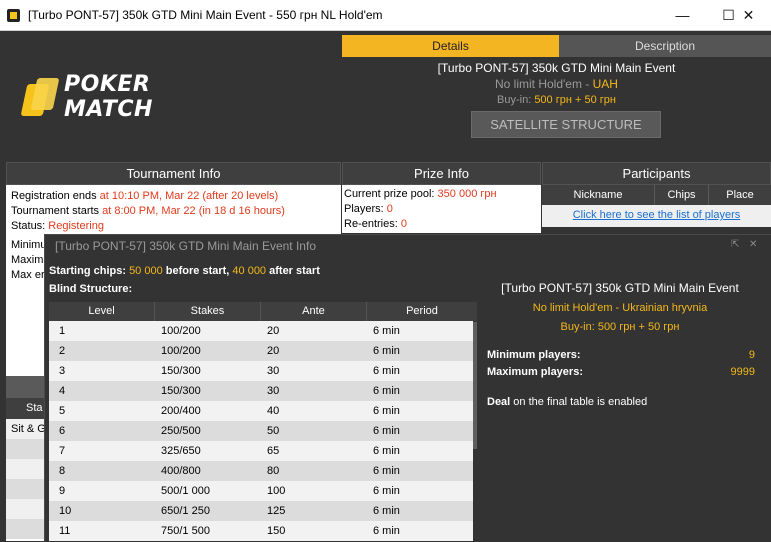 Image resolution: width=771 pixels, height=542 pixels. Describe the element at coordinates (30, 226) in the screenshot. I see `status-label: Status:` at that location.